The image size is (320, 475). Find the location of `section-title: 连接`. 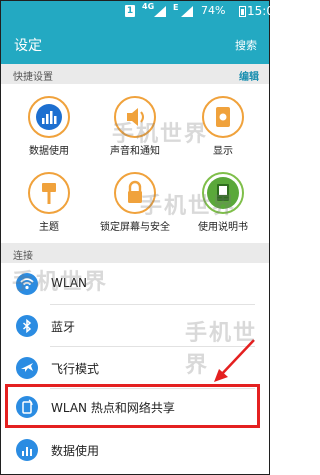

section-title: 连接 is located at coordinates (23, 256).